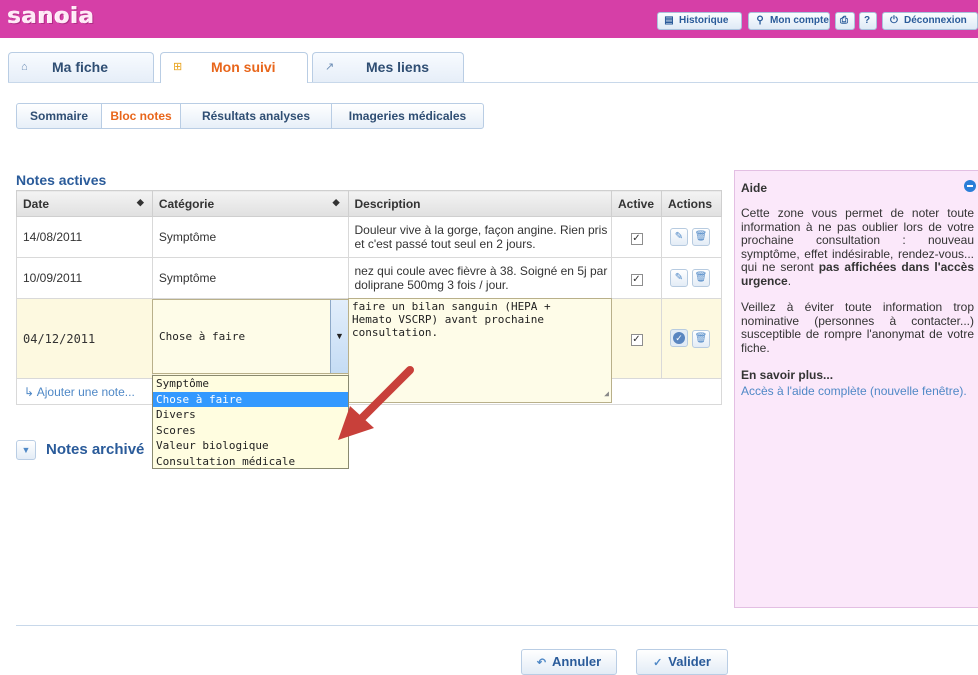 The width and height of the screenshot is (978, 675). What do you see at coordinates (36, 203) in the screenshot?
I see `column-date-label: Date` at bounding box center [36, 203].